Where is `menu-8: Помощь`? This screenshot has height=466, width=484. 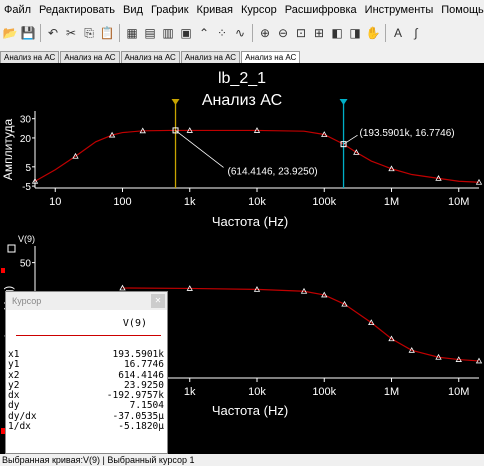
menu-8: Помощь is located at coordinates (460, 10).